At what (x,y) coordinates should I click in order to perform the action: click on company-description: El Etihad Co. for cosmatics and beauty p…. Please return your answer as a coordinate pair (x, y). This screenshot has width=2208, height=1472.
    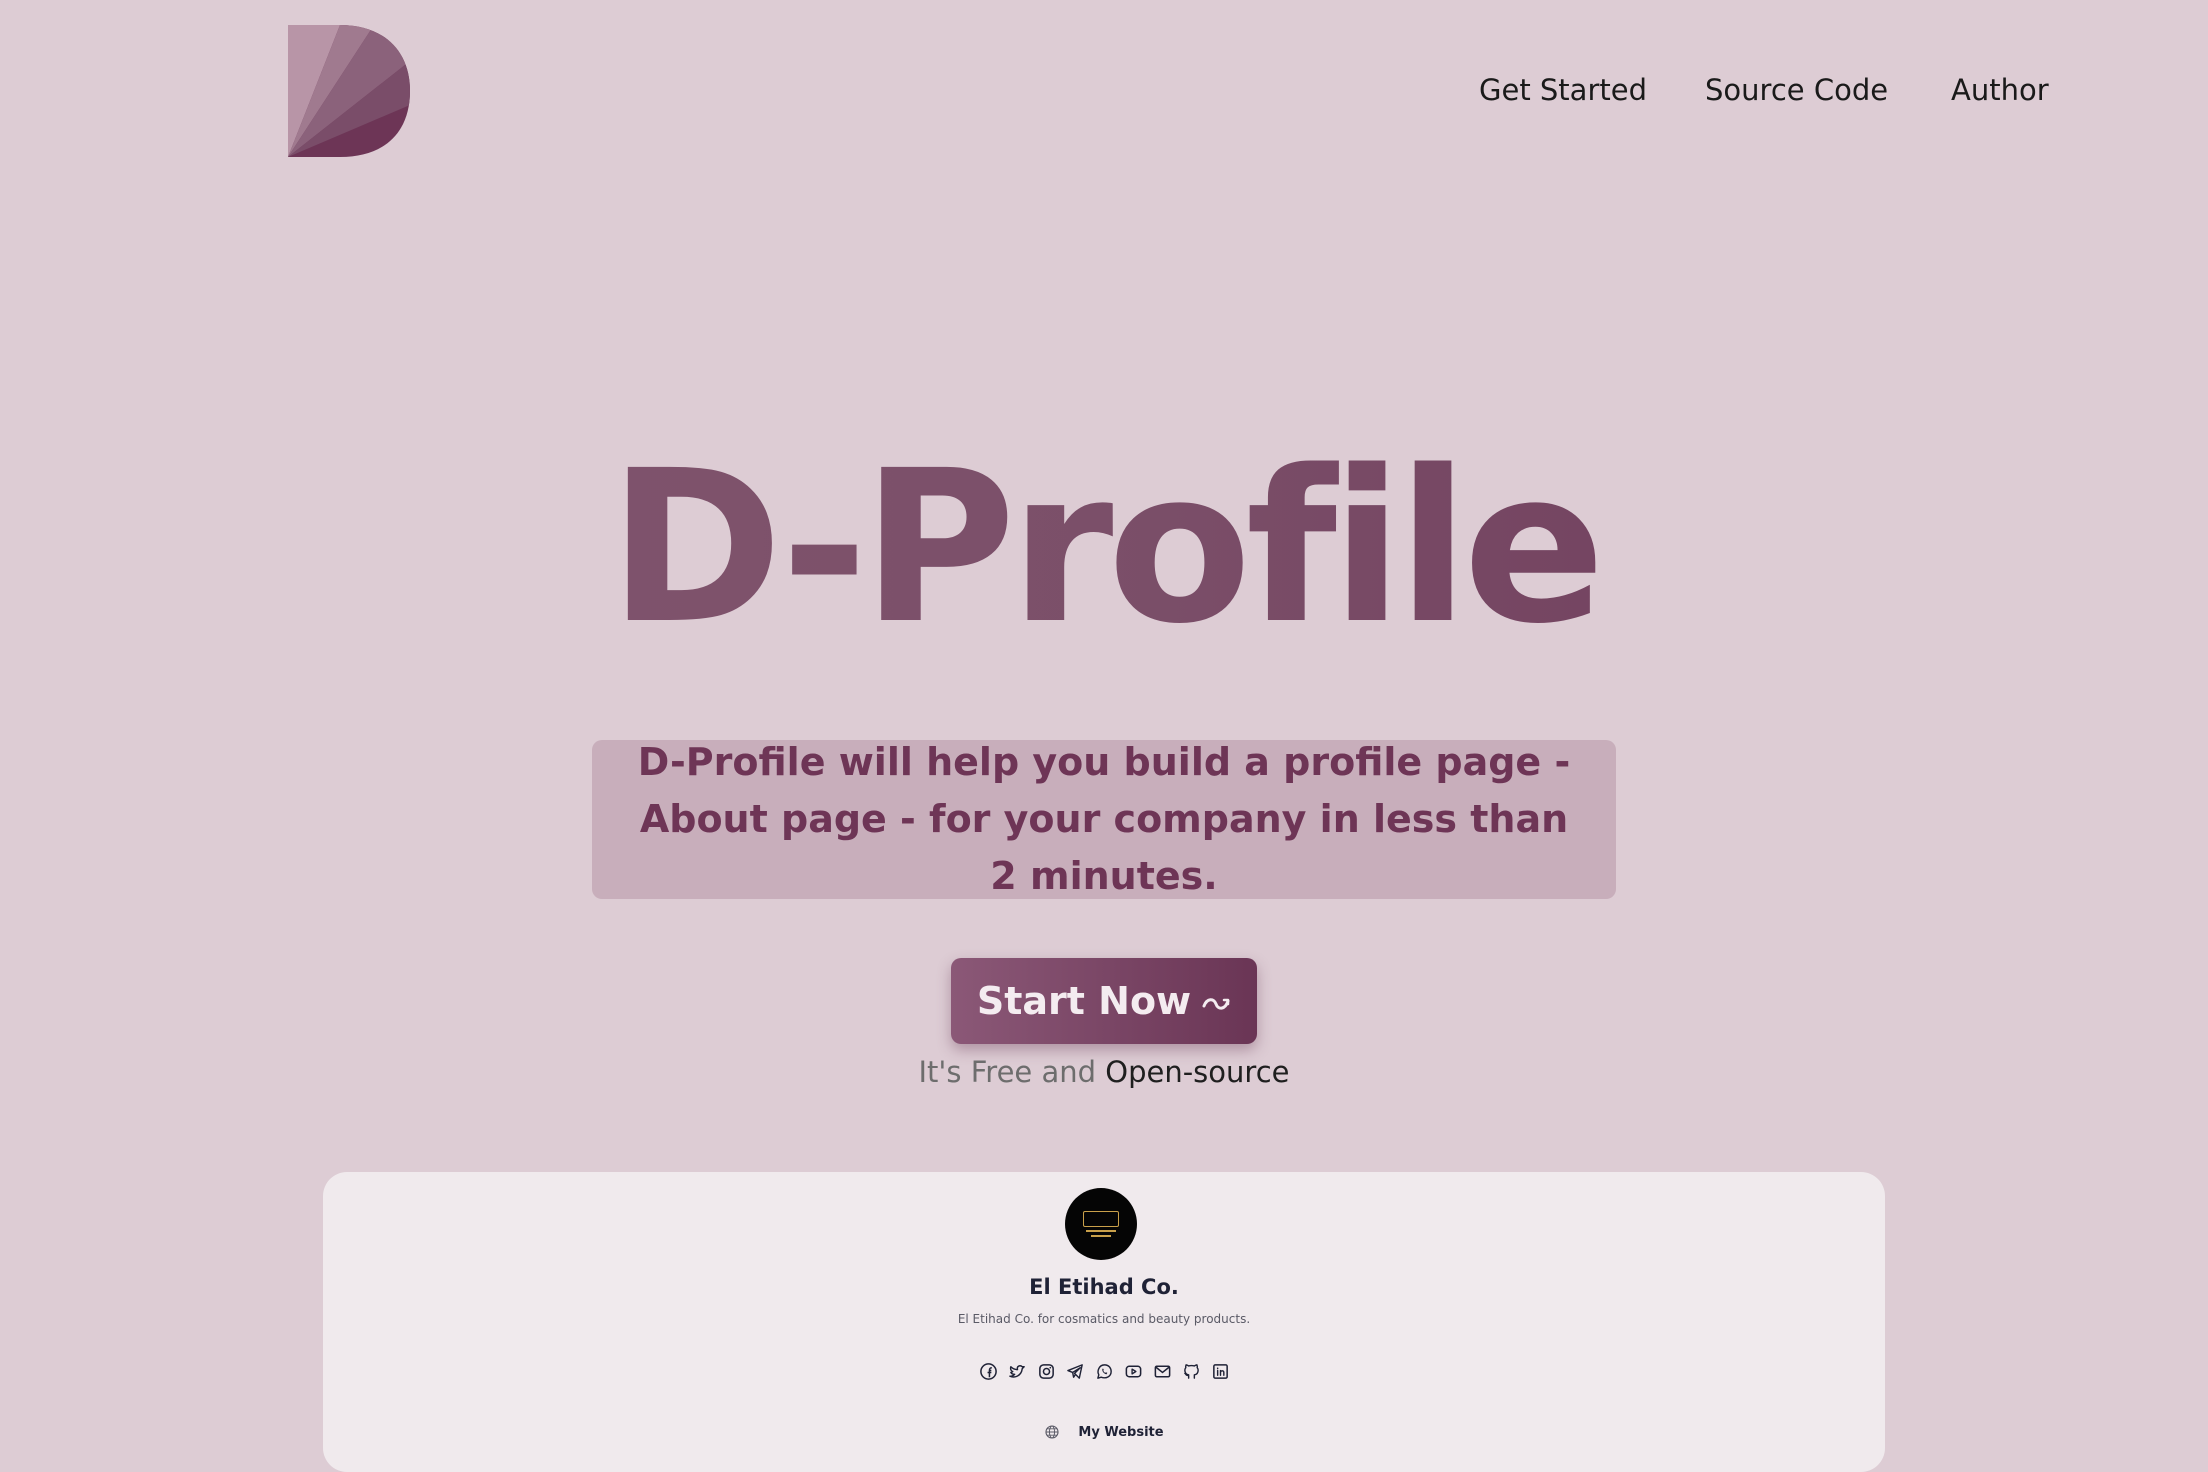
    Looking at the image, I should click on (1104, 1319).